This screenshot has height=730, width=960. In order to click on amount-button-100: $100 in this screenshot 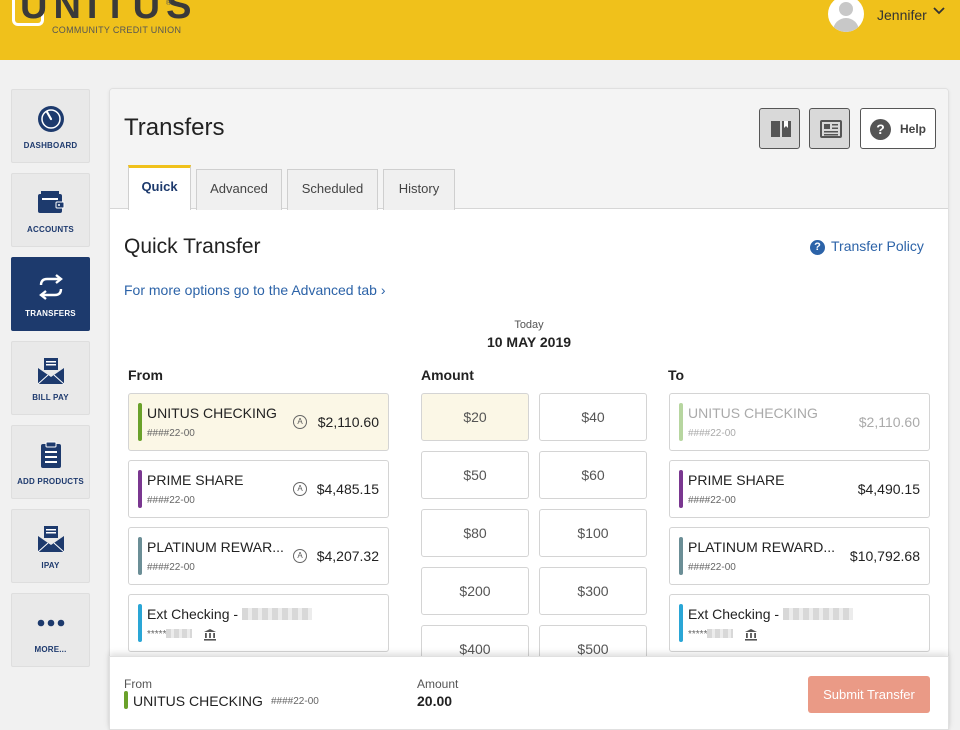, I will do `click(593, 533)`.